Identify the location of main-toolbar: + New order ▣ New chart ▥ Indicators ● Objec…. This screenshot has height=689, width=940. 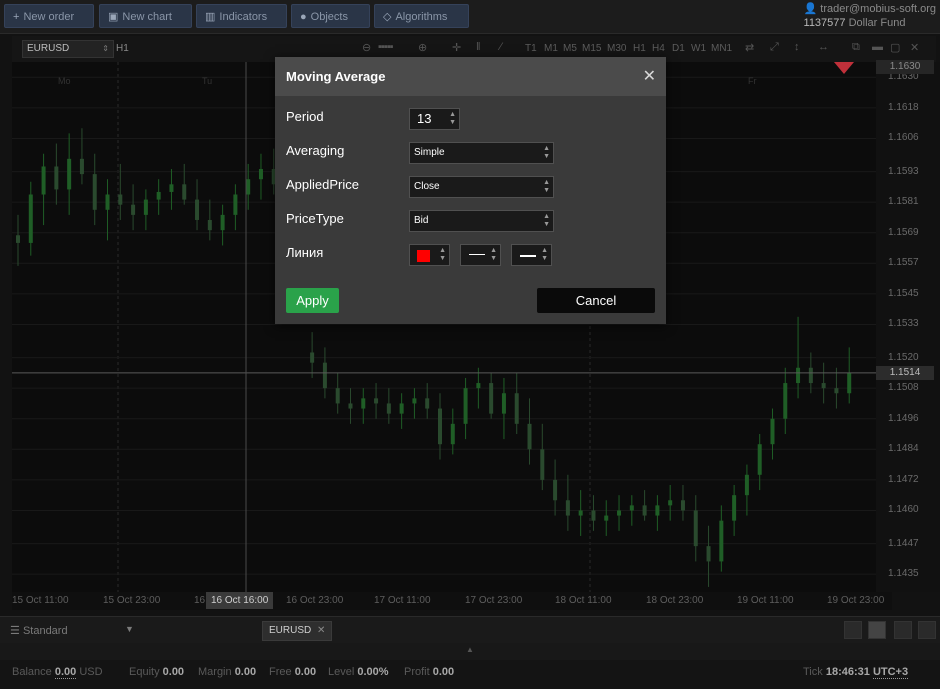
(470, 17).